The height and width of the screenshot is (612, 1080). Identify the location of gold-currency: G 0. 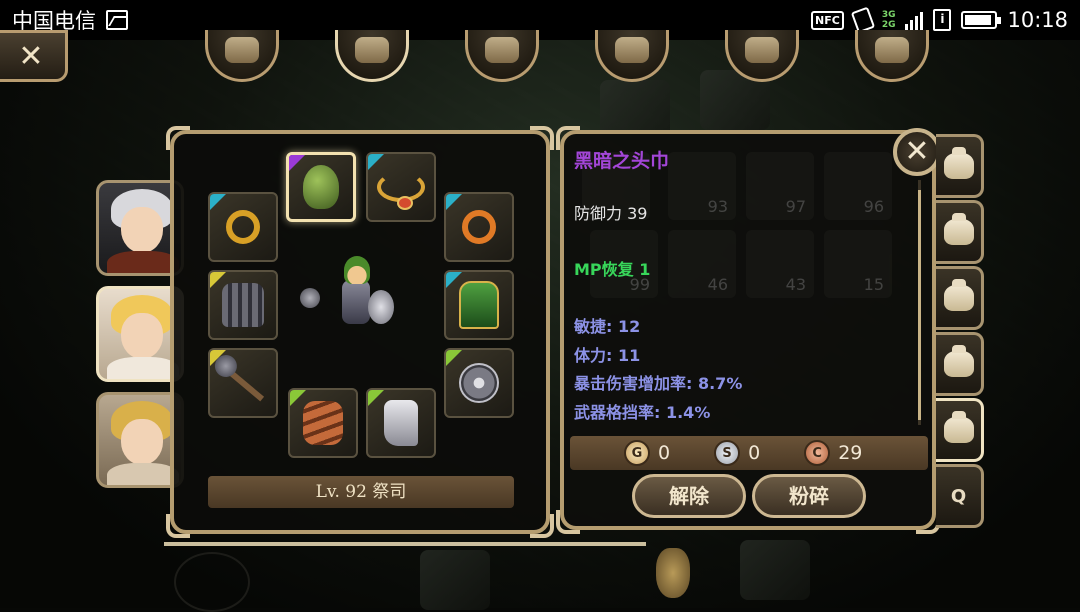
(647, 453).